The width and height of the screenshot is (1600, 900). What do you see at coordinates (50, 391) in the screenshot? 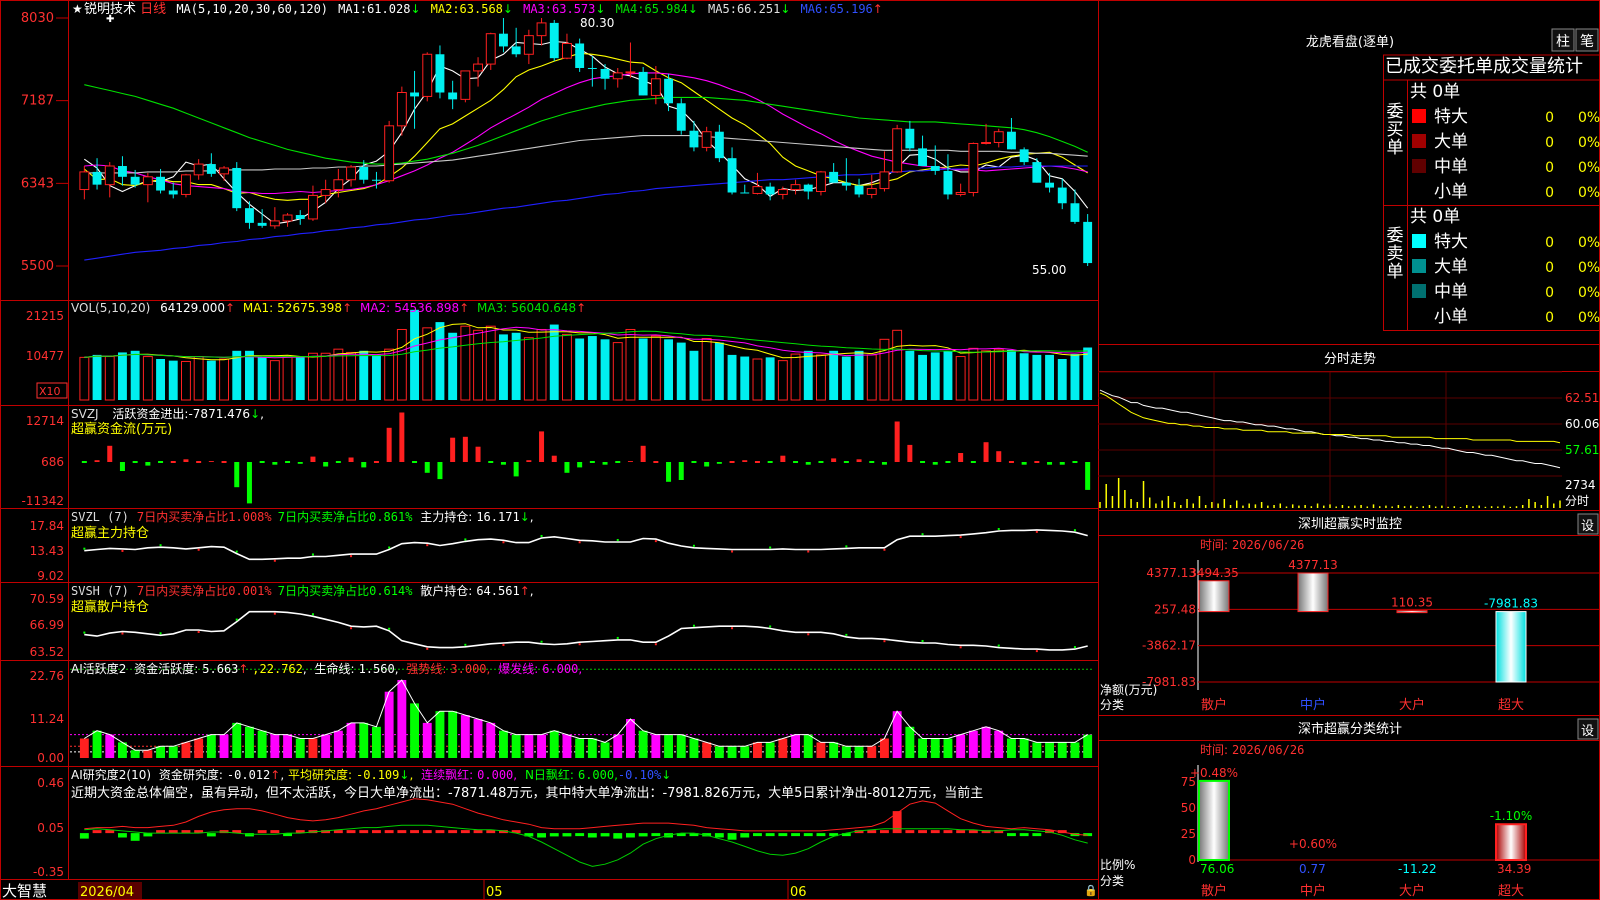
I see `vol-unit: X10` at bounding box center [50, 391].